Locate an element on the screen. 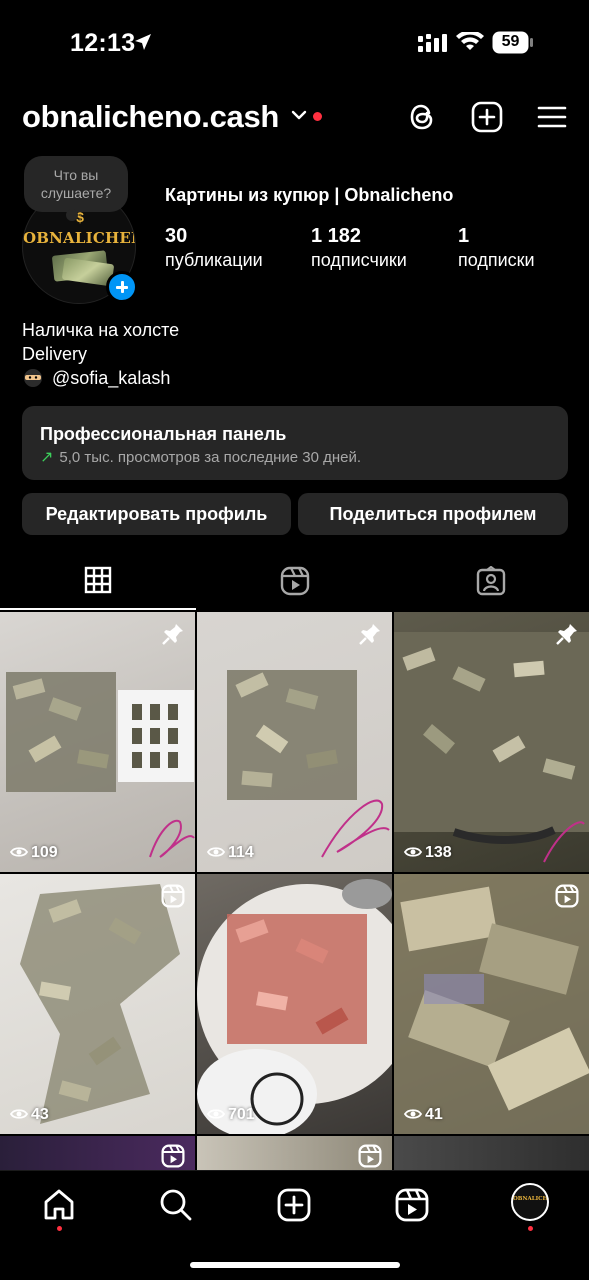 The width and height of the screenshot is (589, 1280). notification-dot is located at coordinates (317, 116).